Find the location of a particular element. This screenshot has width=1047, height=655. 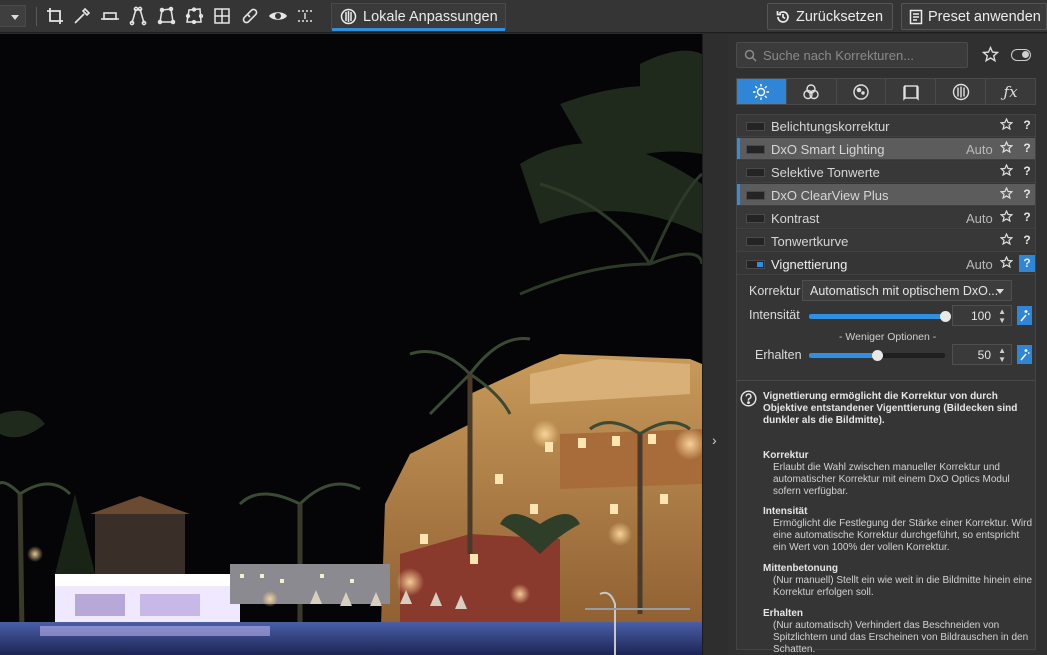

tab-light is located at coordinates (762, 91).